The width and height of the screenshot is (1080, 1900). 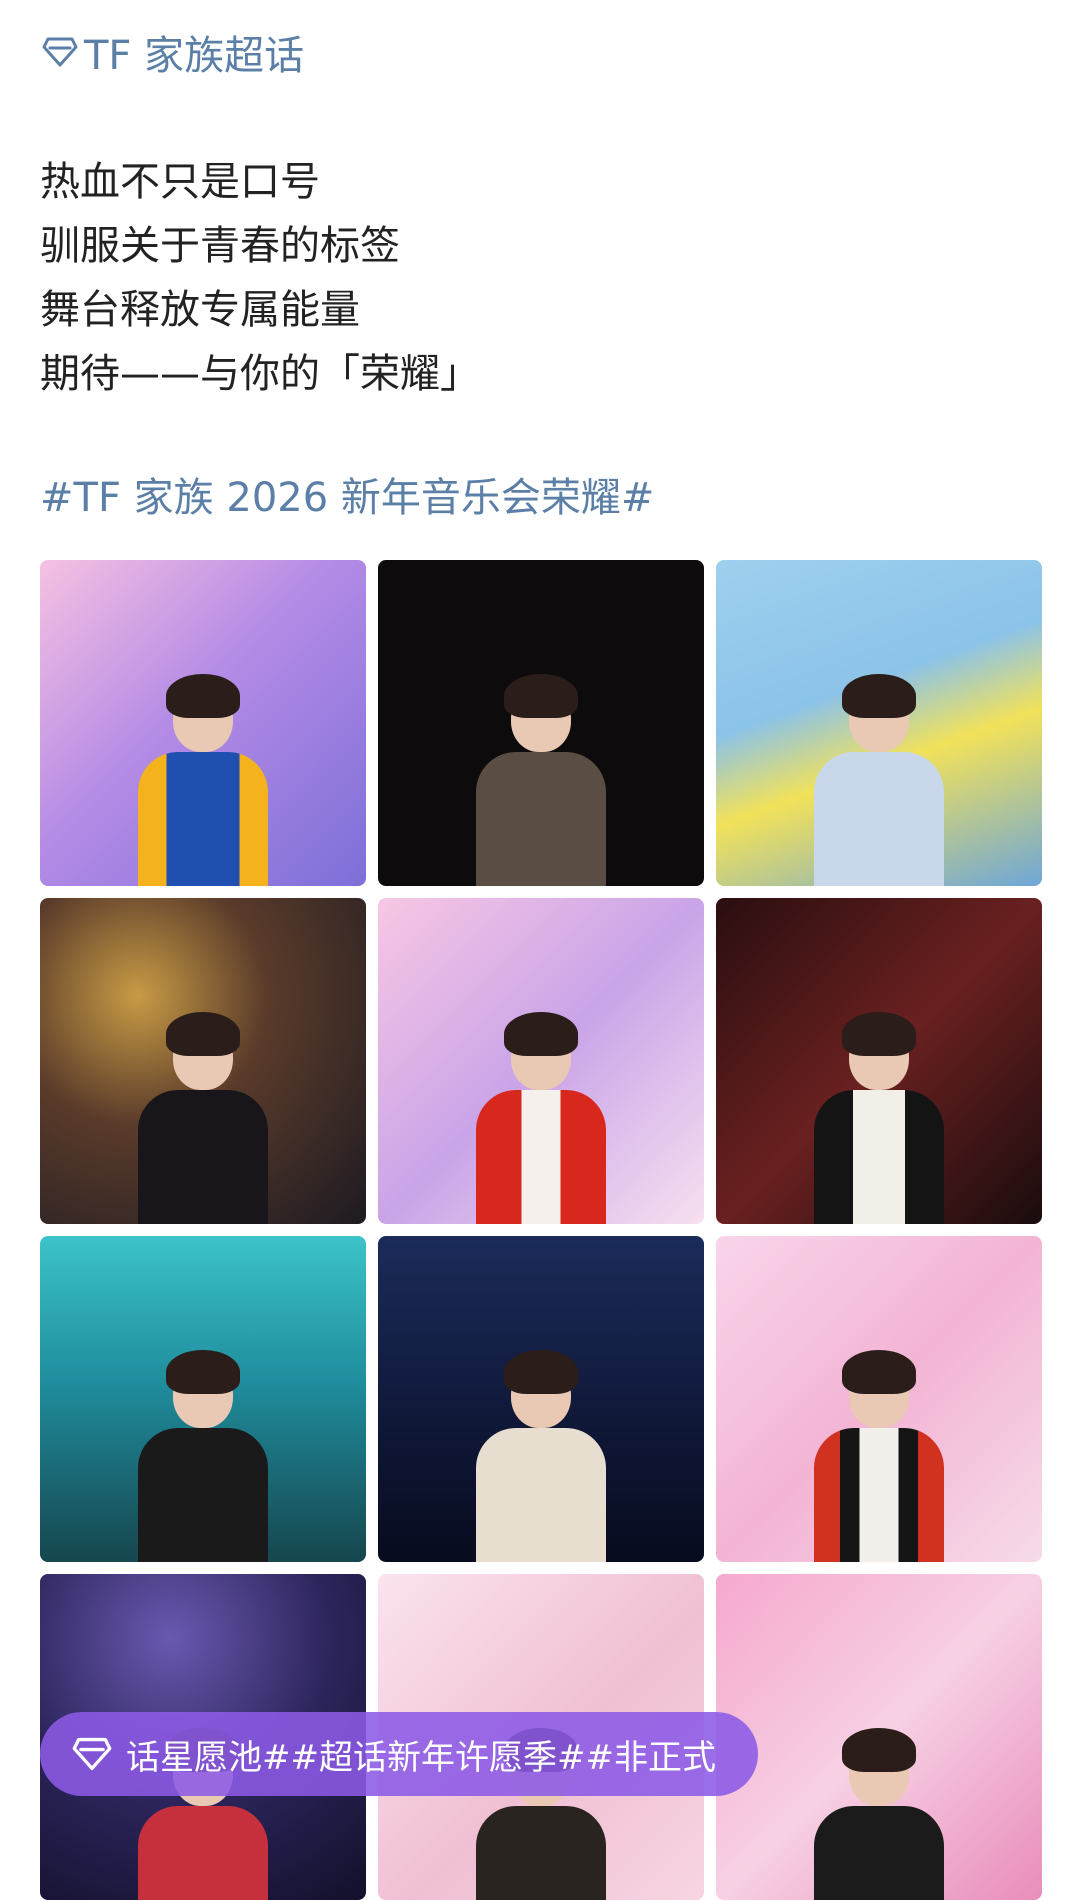 I want to click on post-body: 热血不只是口号 驯服关于青春的标签 舞台释放专属能量 期待——与你的「荣耀」, so click(x=260, y=278).